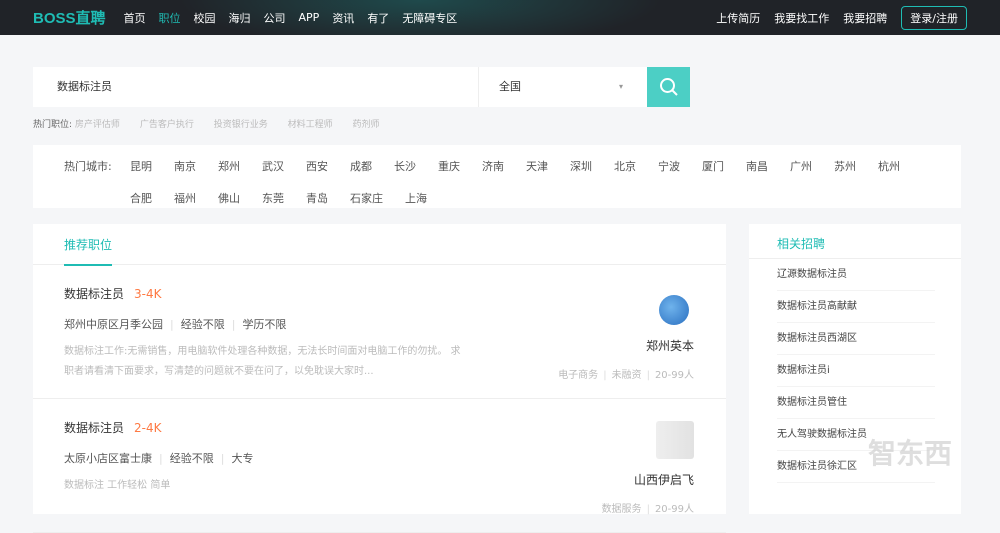  What do you see at coordinates (309, 17) in the screenshot?
I see `nav-app: APP` at bounding box center [309, 17].